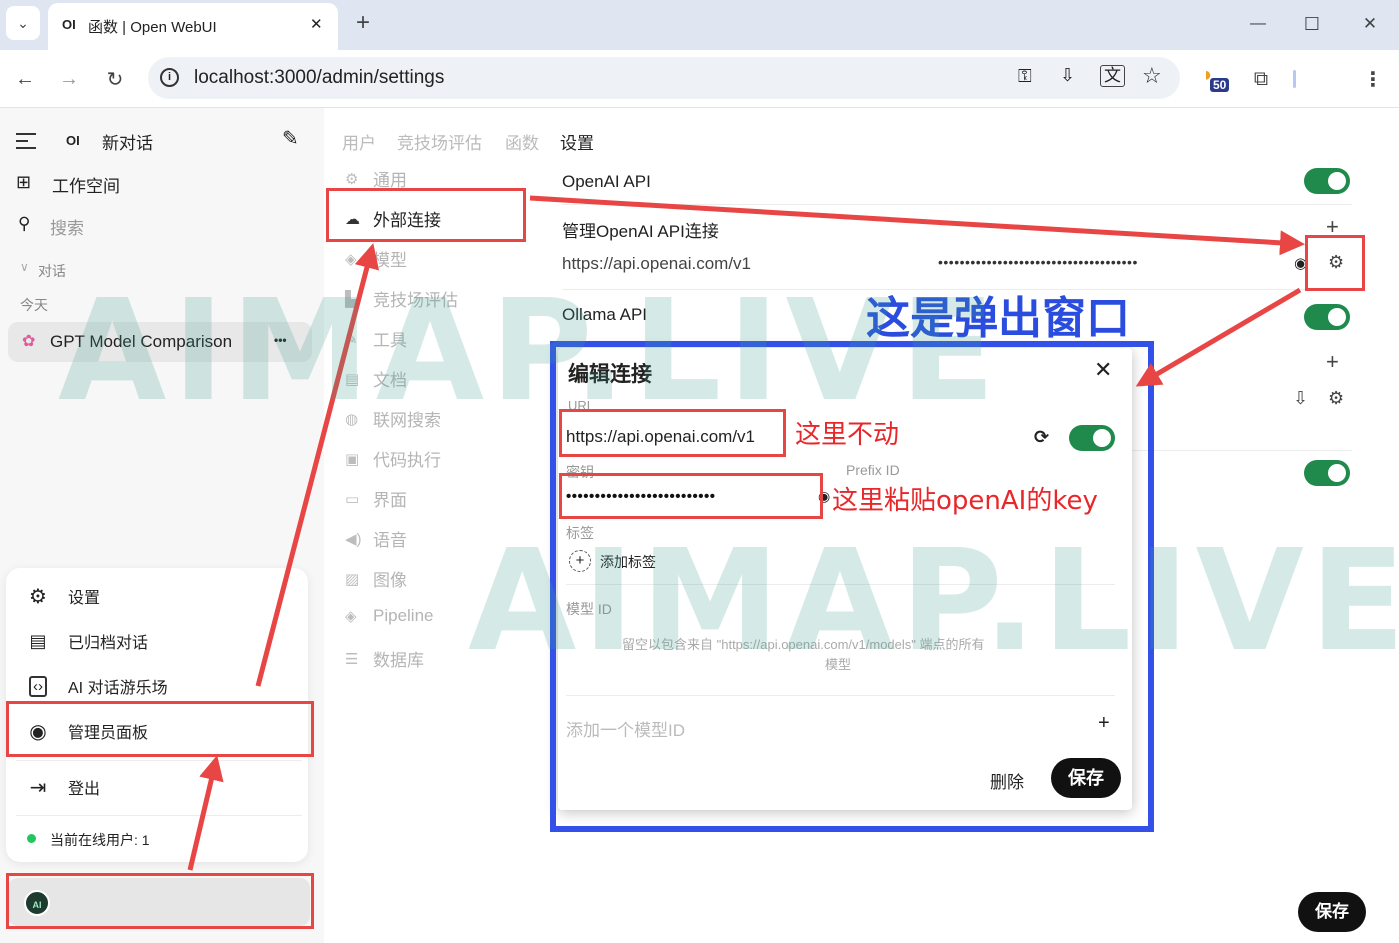  What do you see at coordinates (873, 470) in the screenshot?
I see `prefix-id-input: Prefix ID` at bounding box center [873, 470].